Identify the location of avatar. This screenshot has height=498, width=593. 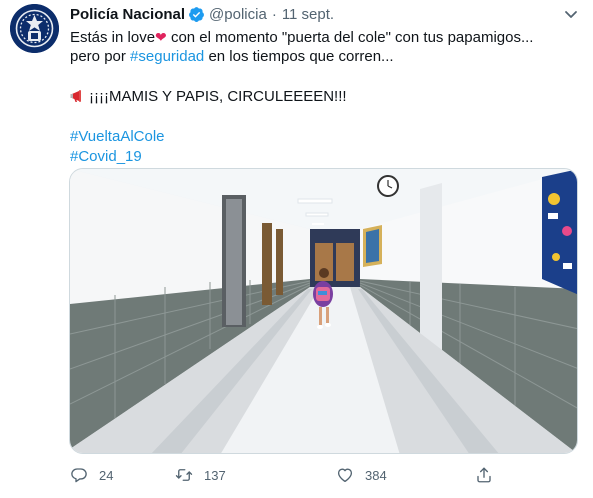
(34, 28).